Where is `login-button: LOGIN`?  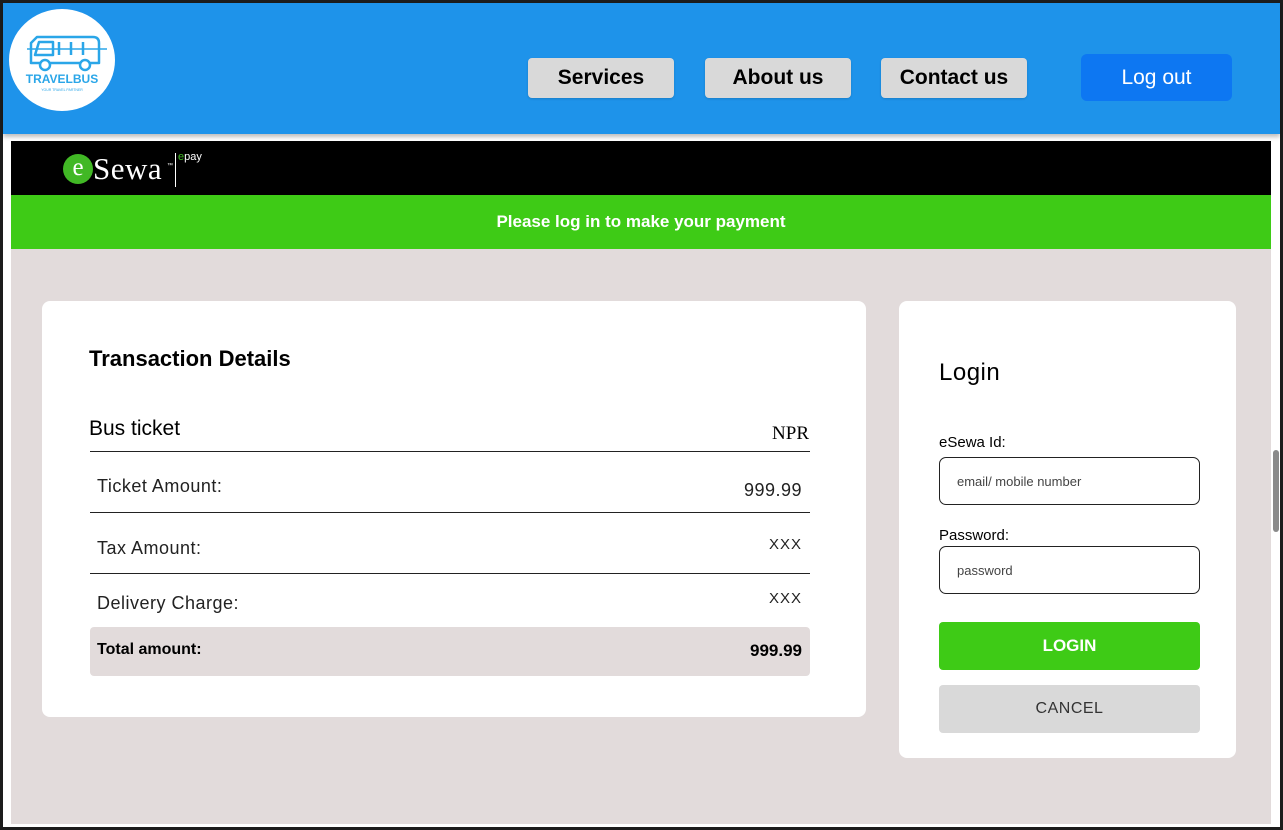
login-button: LOGIN is located at coordinates (1069, 646).